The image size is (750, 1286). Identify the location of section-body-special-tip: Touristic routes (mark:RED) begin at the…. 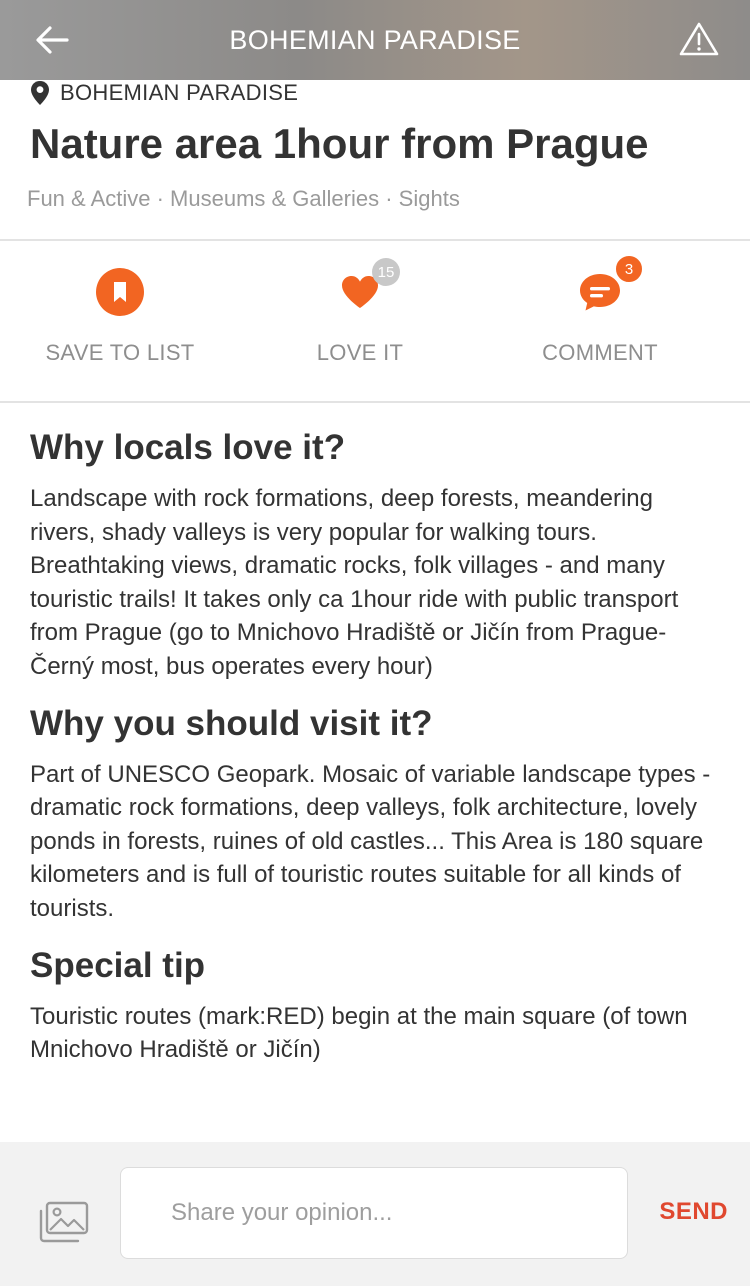
(359, 1033).